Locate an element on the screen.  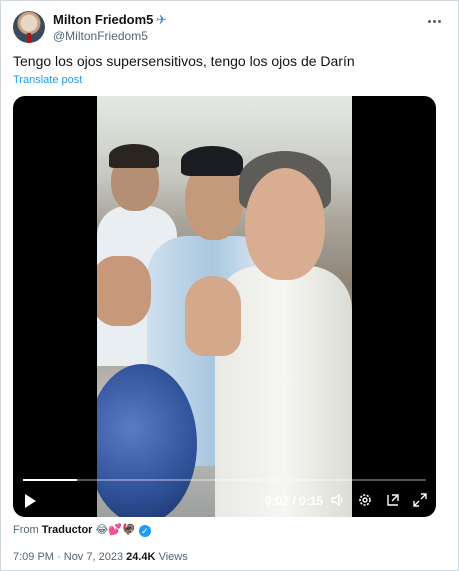
fullscreen-icon is located at coordinates (420, 501).